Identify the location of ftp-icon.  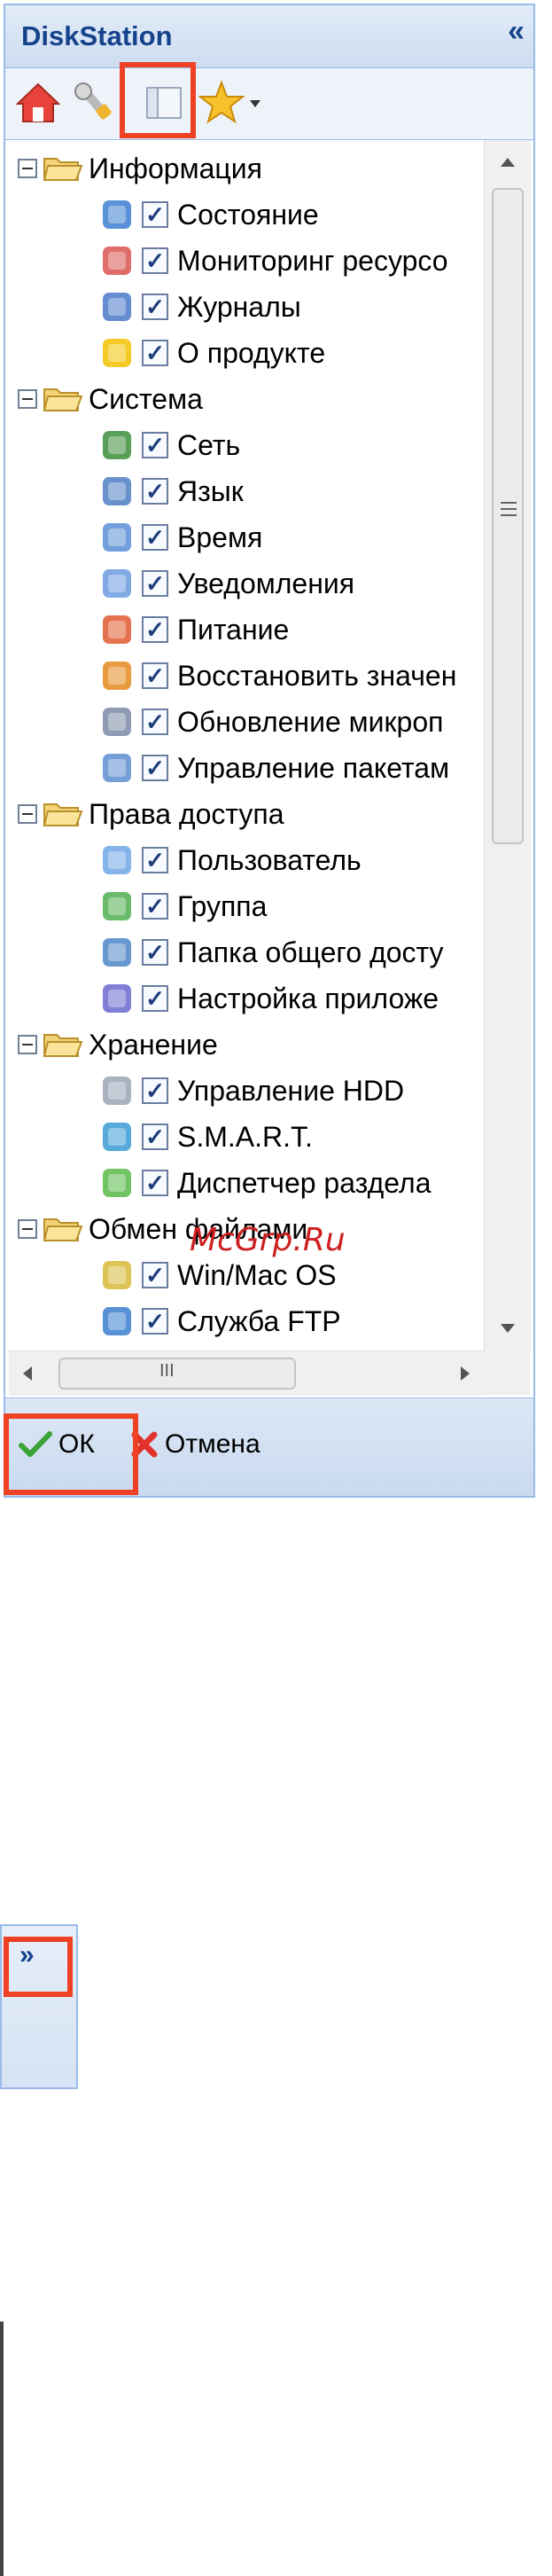
(117, 1321).